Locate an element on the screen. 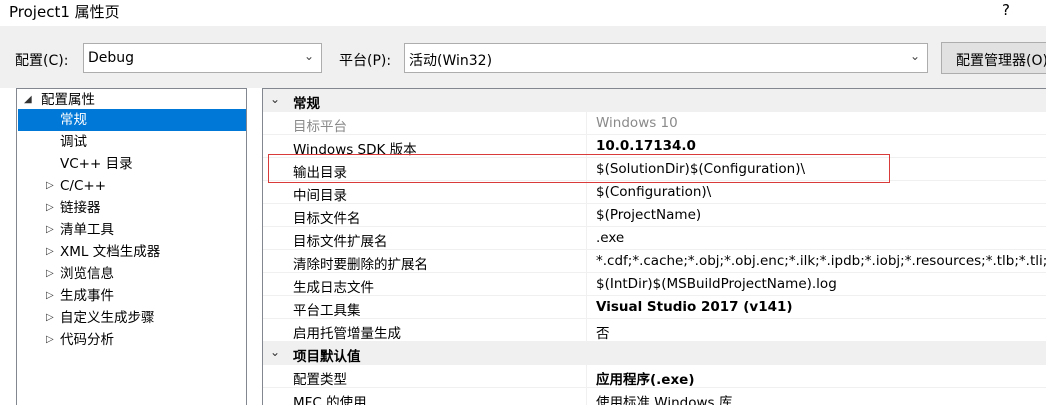 The width and height of the screenshot is (1046, 405). property-value: Visual Studio 2017 (v141) is located at coordinates (694, 307).